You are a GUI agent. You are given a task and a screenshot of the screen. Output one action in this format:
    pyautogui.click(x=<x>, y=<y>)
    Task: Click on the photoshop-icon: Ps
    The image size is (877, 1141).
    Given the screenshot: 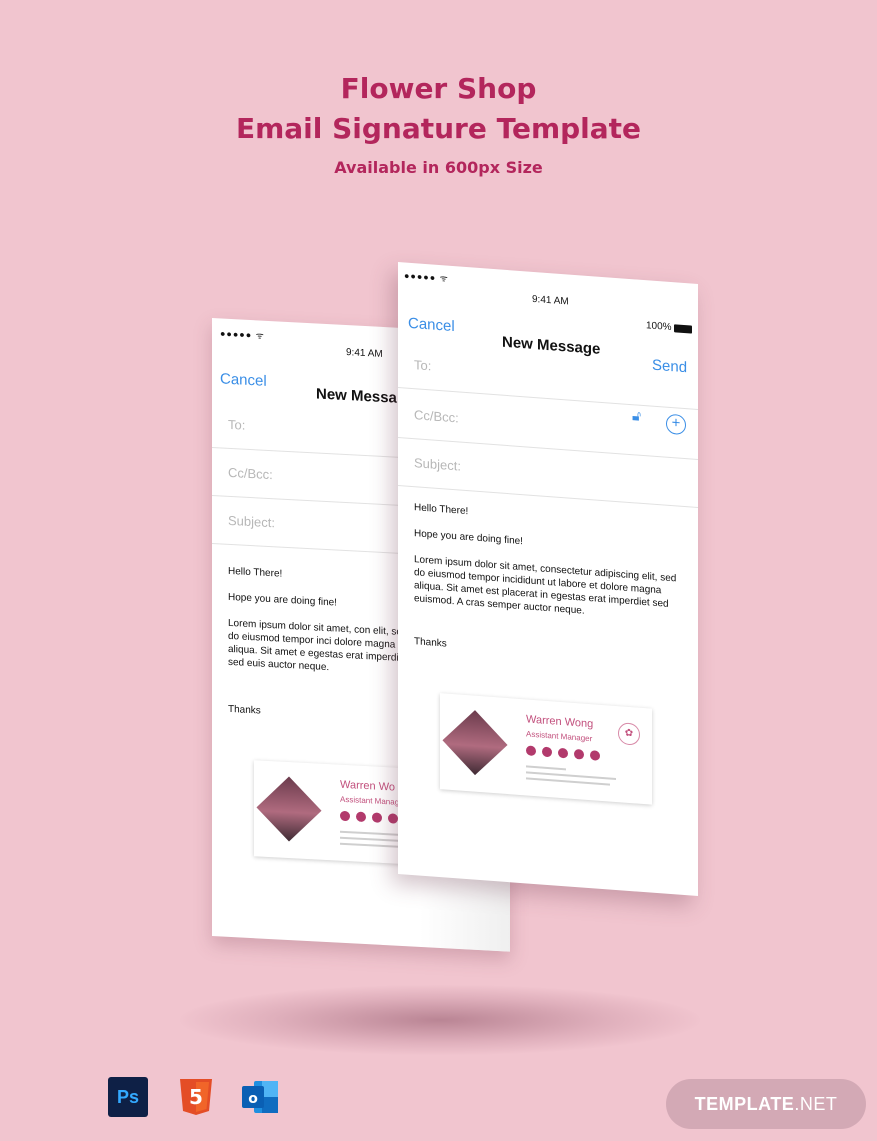 What is the action you would take?
    pyautogui.click(x=128, y=1097)
    